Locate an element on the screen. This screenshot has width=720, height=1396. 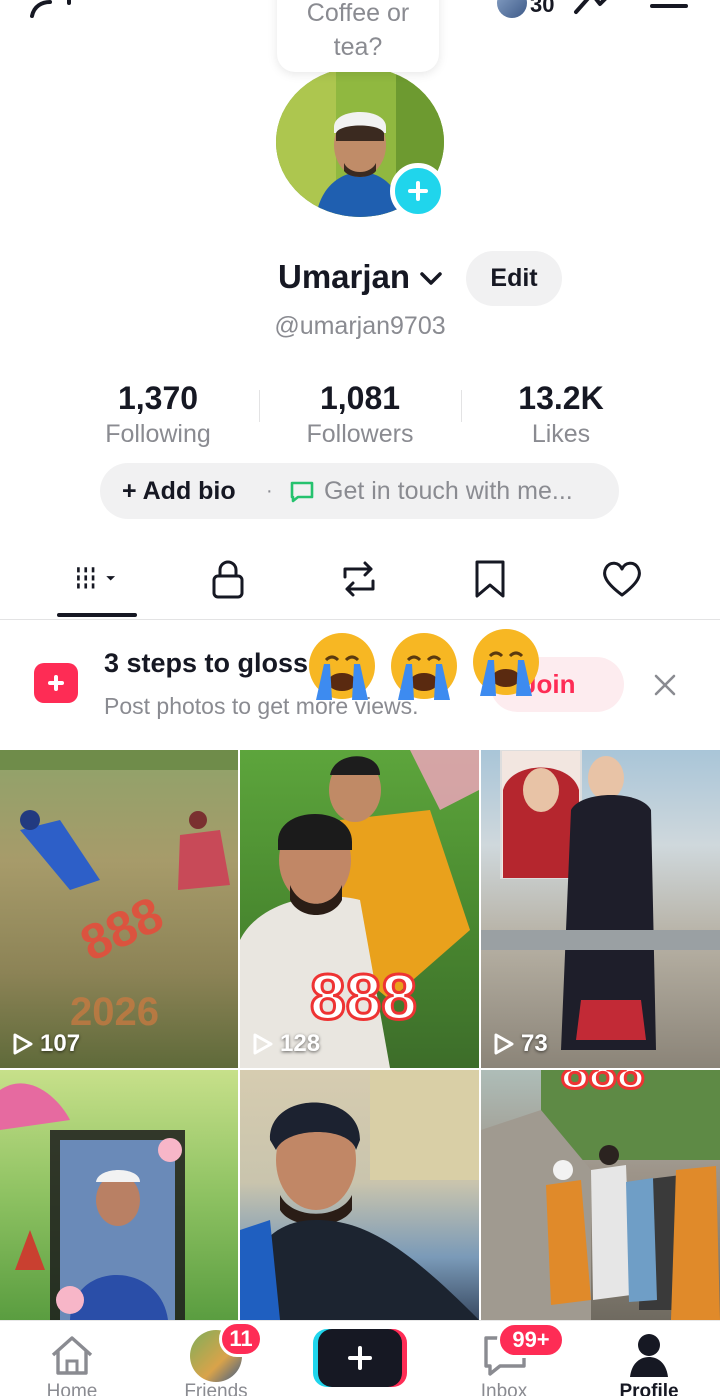
nav-home-label: Home is located at coordinates (72, 1388).